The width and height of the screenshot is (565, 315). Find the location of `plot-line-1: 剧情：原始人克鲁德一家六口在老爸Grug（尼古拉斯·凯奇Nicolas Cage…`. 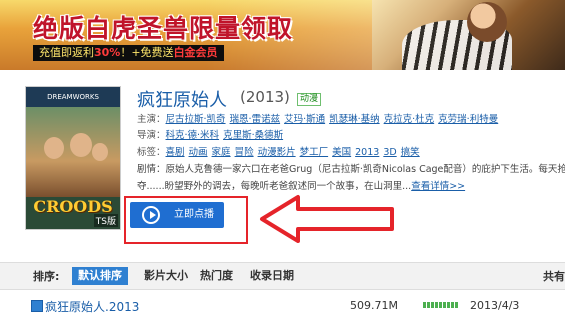

plot-line-1: 剧情：原始人克鲁德一家六口在老爸Grug（尼古拉斯·凯奇Nicolas Cage… is located at coordinates (351, 168).